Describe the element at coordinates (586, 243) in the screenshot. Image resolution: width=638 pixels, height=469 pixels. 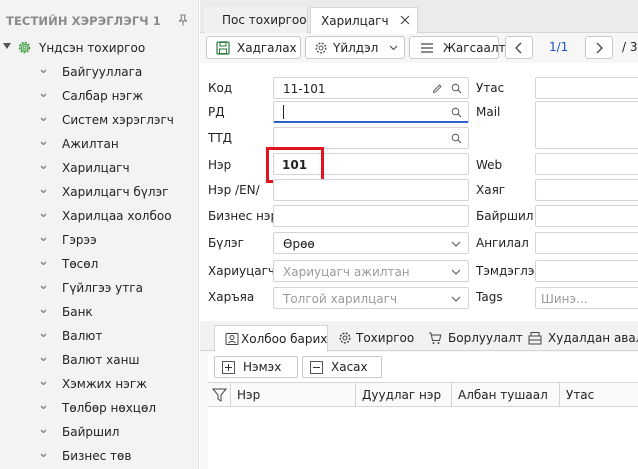
I see `category-field` at that location.